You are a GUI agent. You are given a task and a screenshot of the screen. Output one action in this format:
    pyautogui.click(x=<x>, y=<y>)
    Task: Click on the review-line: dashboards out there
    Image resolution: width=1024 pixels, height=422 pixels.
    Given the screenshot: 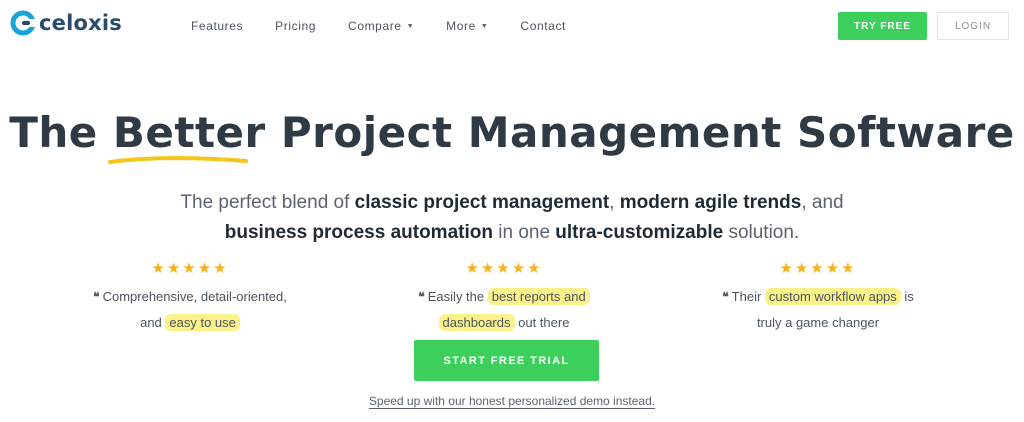 What is the action you would take?
    pyautogui.click(x=504, y=322)
    